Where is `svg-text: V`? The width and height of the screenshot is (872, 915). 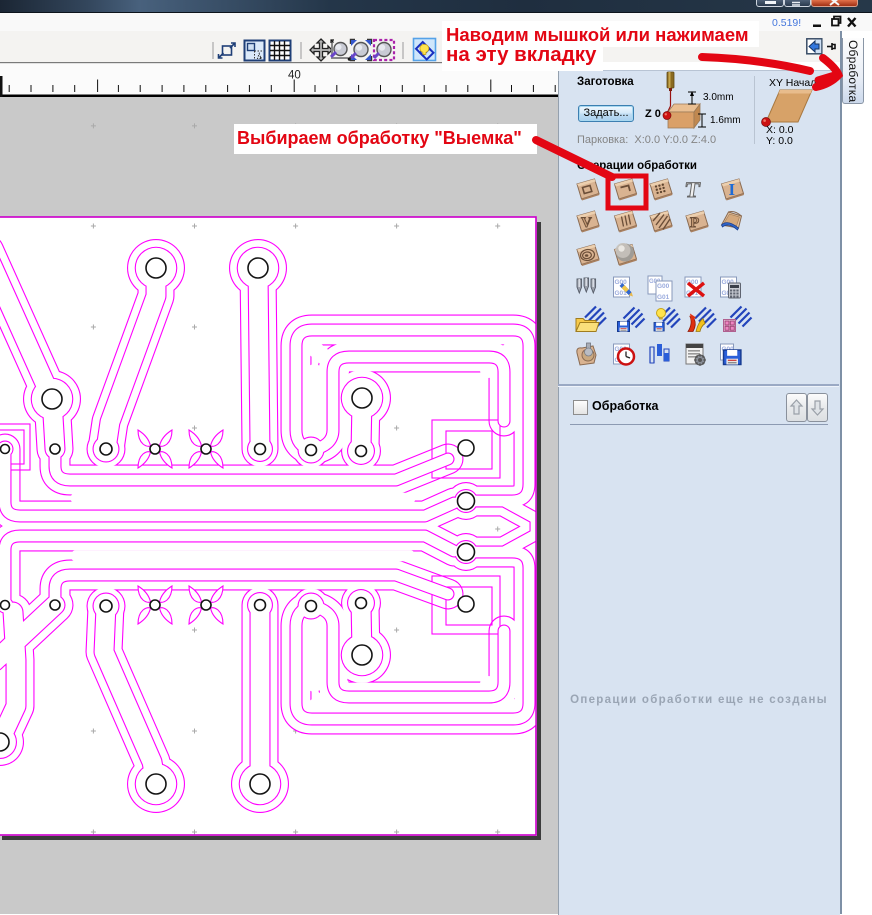
svg-text: V is located at coordinates (586, 223).